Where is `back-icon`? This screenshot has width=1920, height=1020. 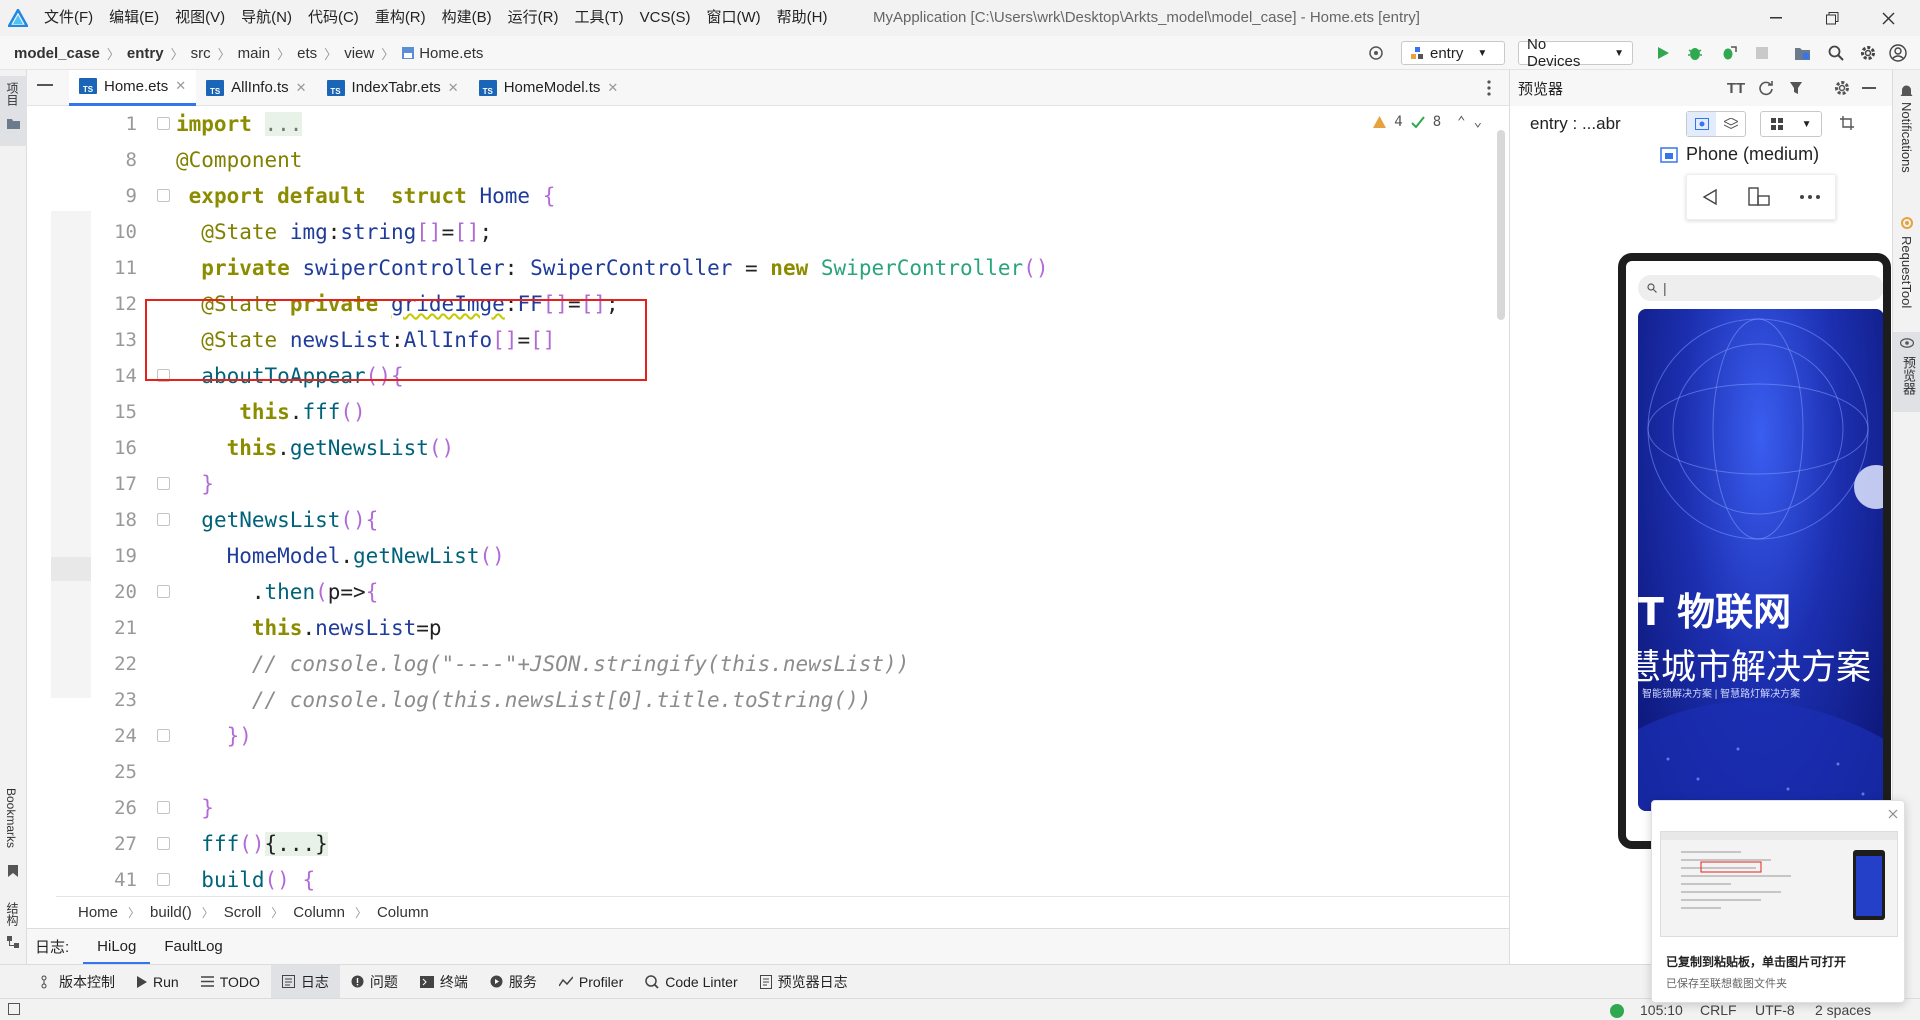
back-icon is located at coordinates (1710, 197).